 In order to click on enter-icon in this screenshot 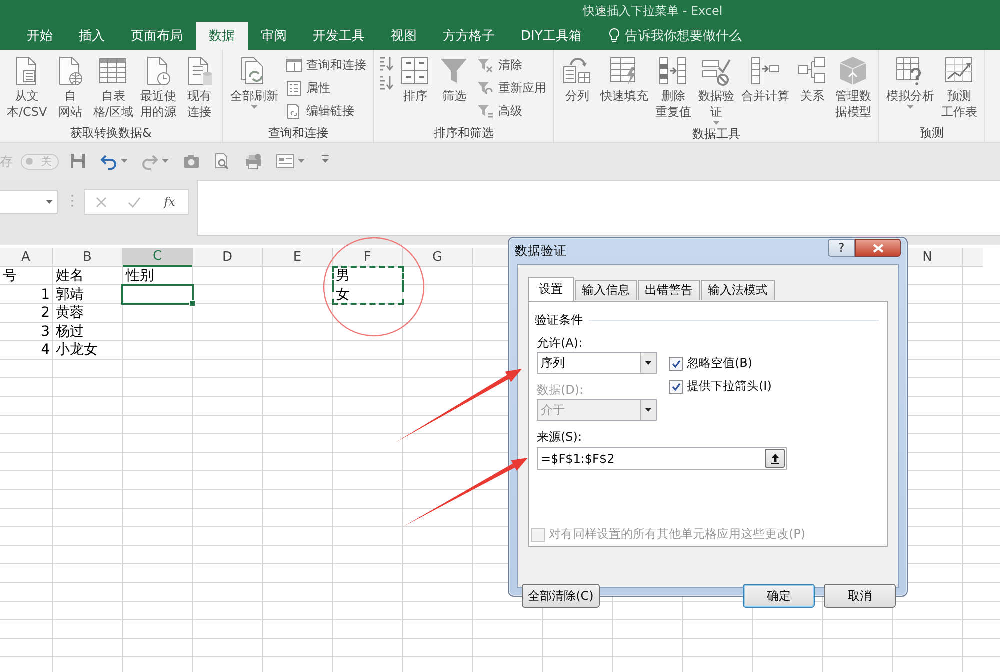, I will do `click(134, 202)`.